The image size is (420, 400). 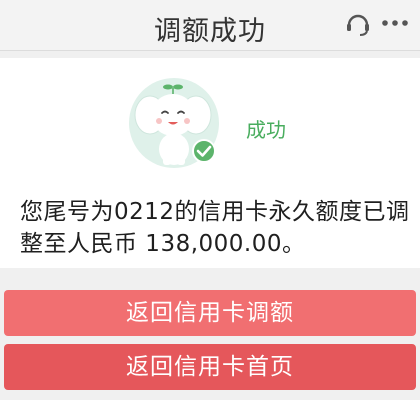 What do you see at coordinates (210, 313) in the screenshot?
I see `back-to-adjust-button: 返回信用卡调额` at bounding box center [210, 313].